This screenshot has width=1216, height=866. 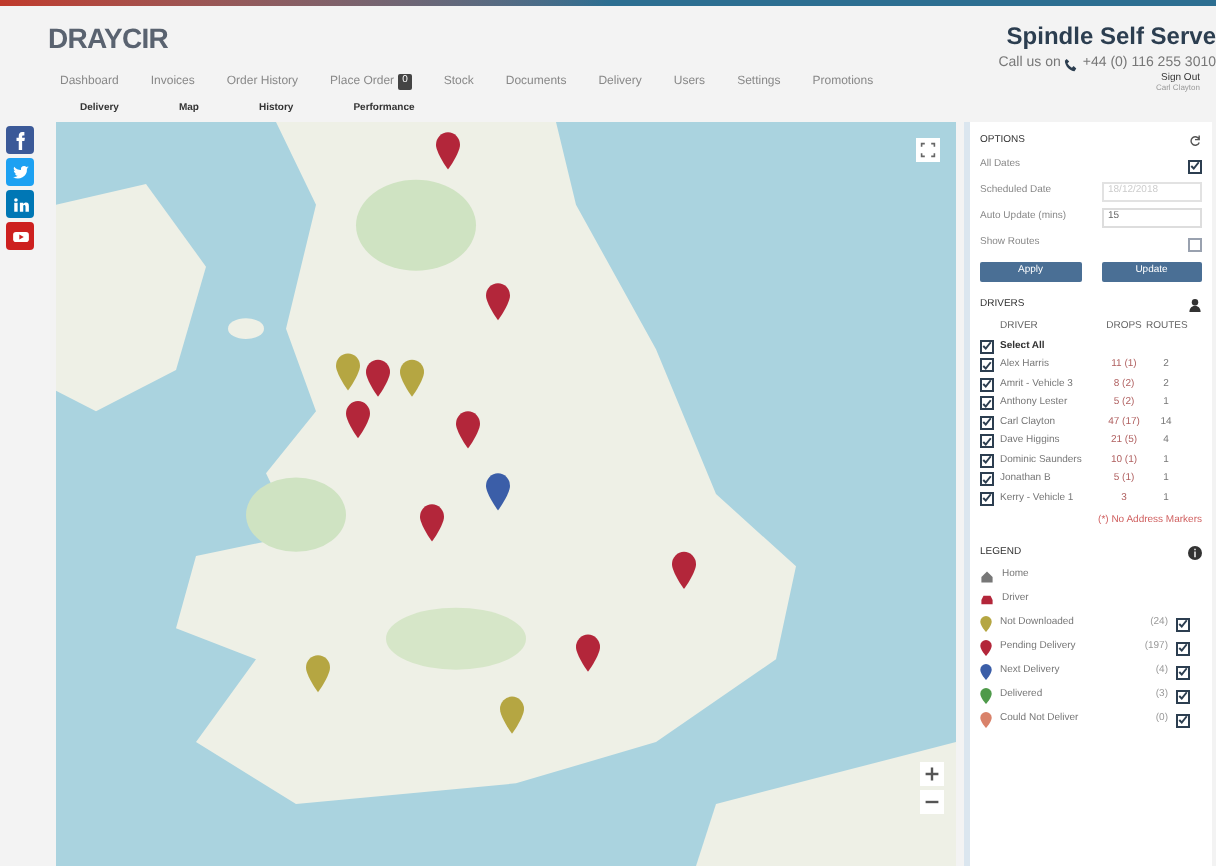 I want to click on facebook-icon, so click(x=20, y=140).